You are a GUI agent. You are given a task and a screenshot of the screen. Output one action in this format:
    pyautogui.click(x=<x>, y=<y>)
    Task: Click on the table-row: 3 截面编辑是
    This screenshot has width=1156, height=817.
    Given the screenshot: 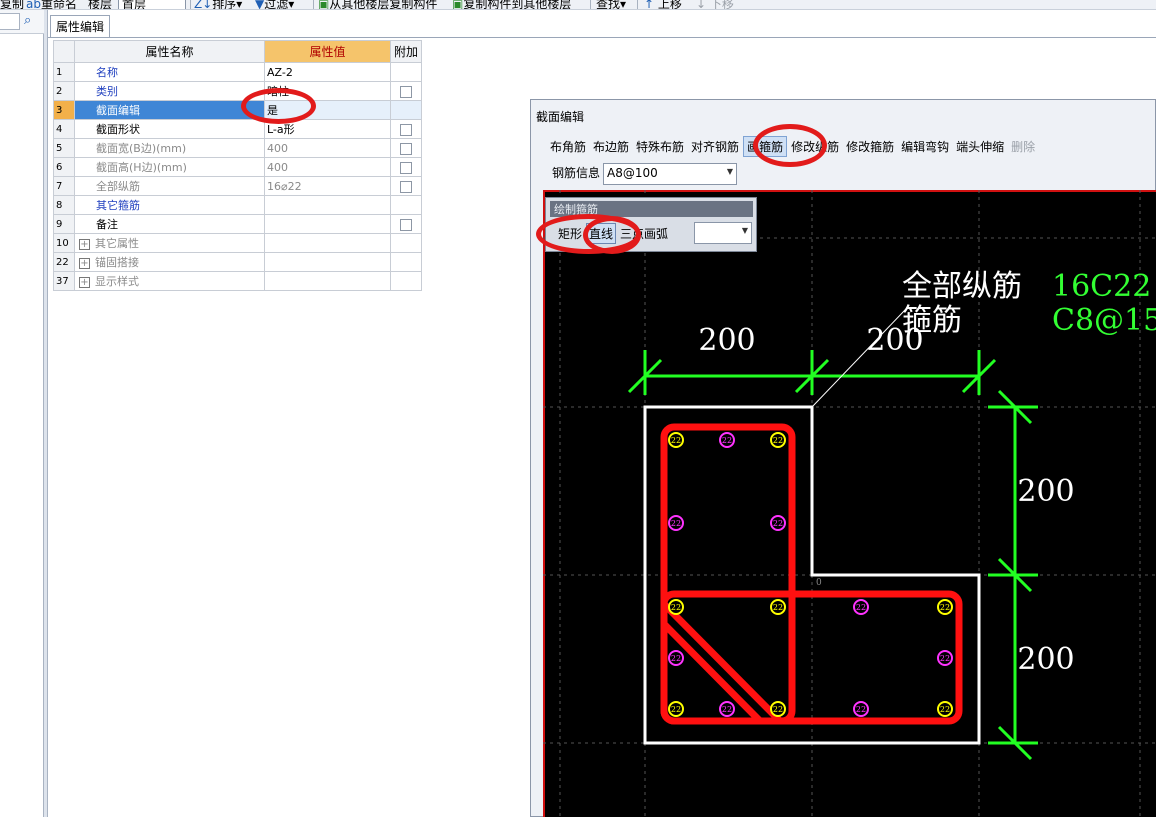 What is the action you would take?
    pyautogui.click(x=237, y=110)
    